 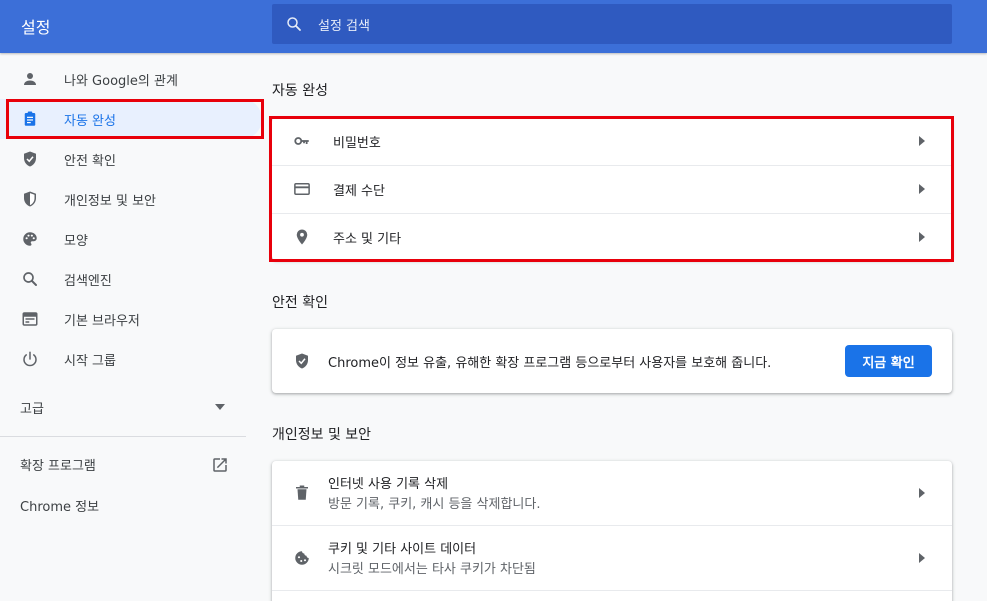 What do you see at coordinates (432, 569) in the screenshot?
I see `row-sublabel: 시크릿 모드에서는 타사 쿠키가 차단됨` at bounding box center [432, 569].